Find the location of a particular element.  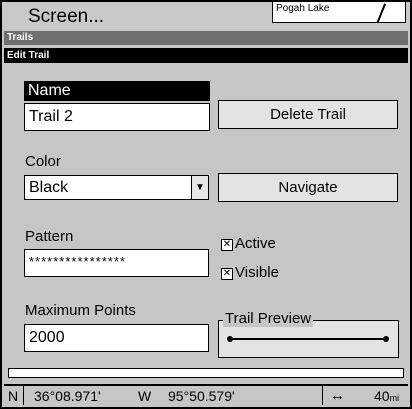

mini-map-label: Pogah Lake is located at coordinates (303, 8).